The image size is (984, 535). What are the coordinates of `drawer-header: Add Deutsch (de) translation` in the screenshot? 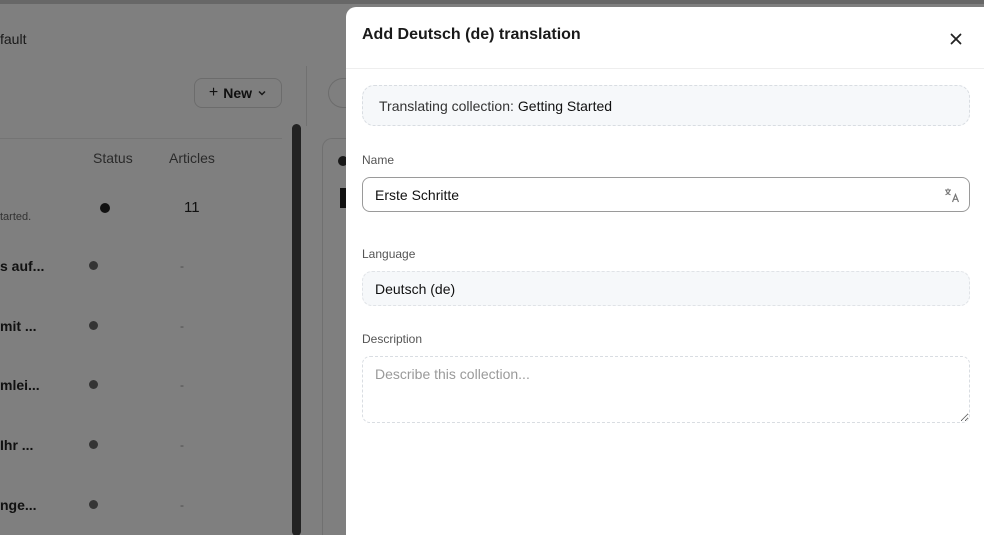 It's located at (665, 38).